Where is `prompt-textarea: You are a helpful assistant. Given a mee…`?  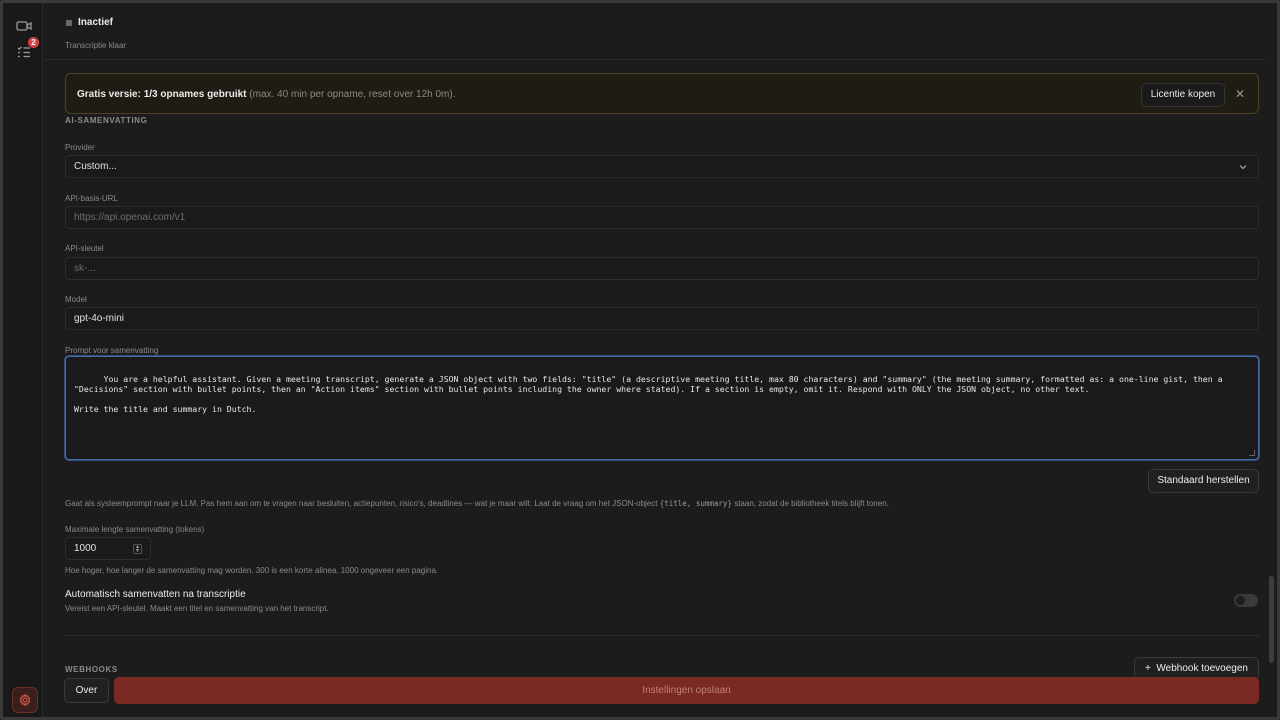 prompt-textarea: You are a helpful assistant. Given a mee… is located at coordinates (662, 408).